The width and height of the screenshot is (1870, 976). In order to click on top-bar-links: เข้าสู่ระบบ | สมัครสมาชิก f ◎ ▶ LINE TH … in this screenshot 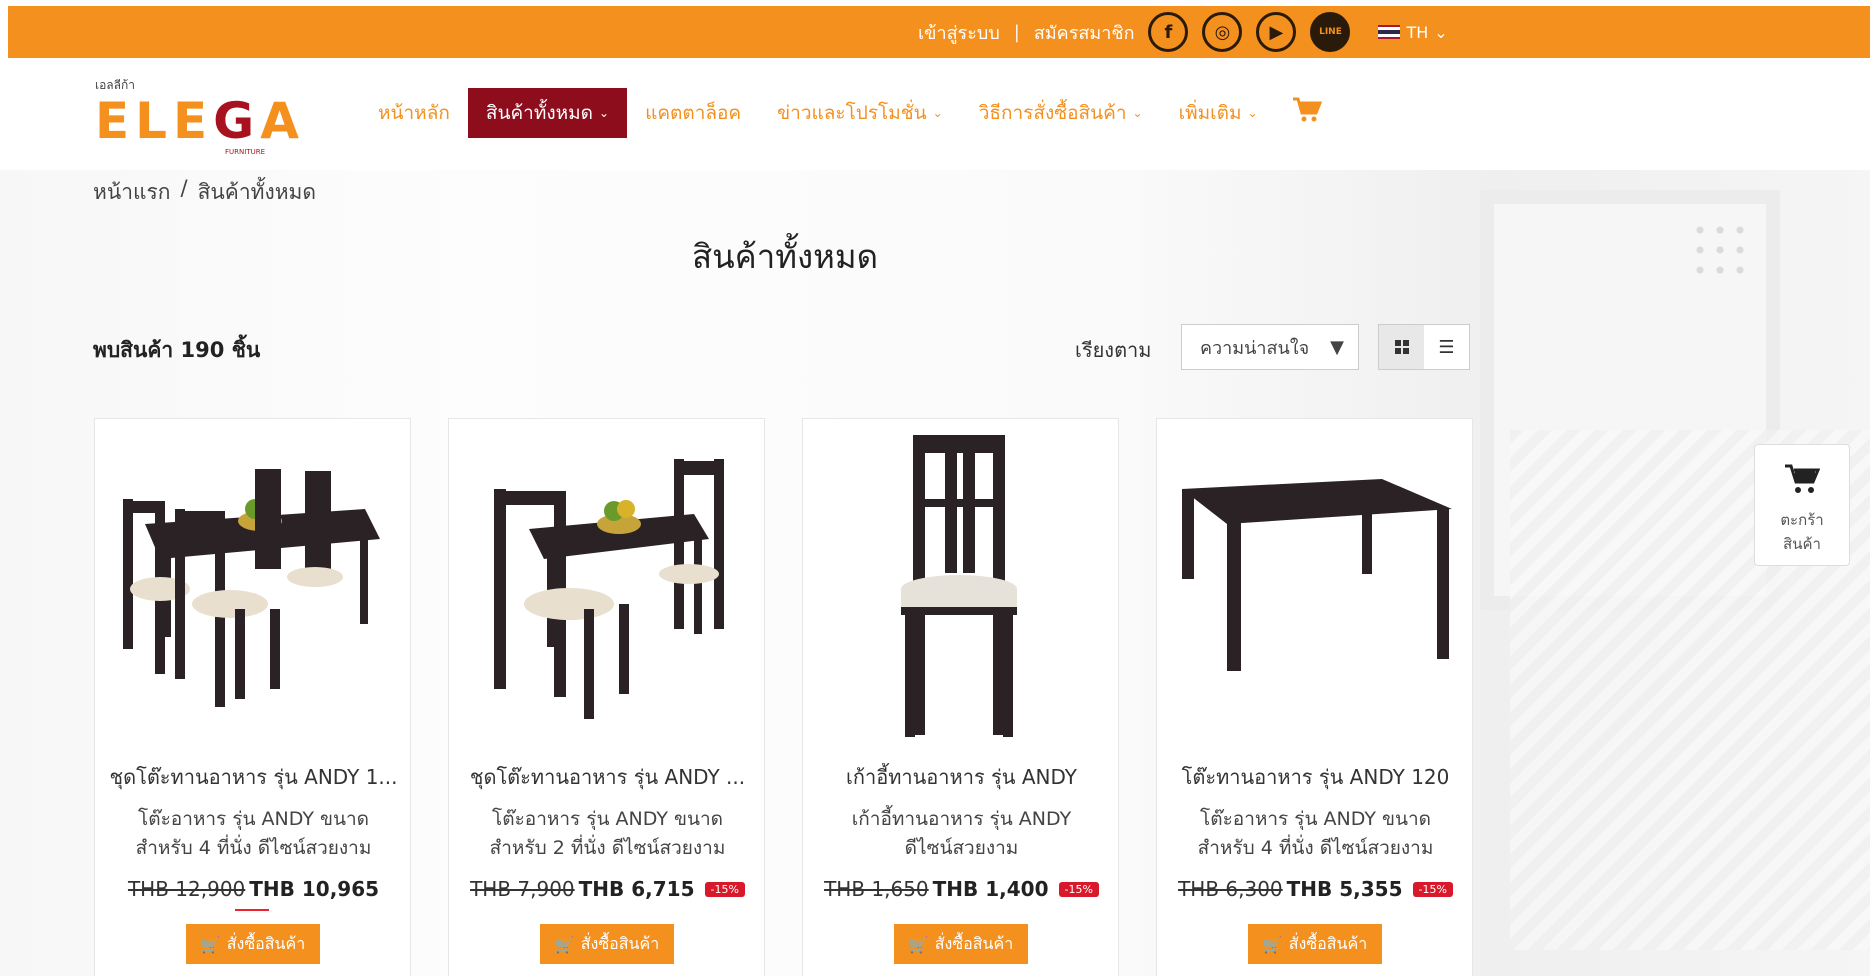, I will do `click(1183, 32)`.